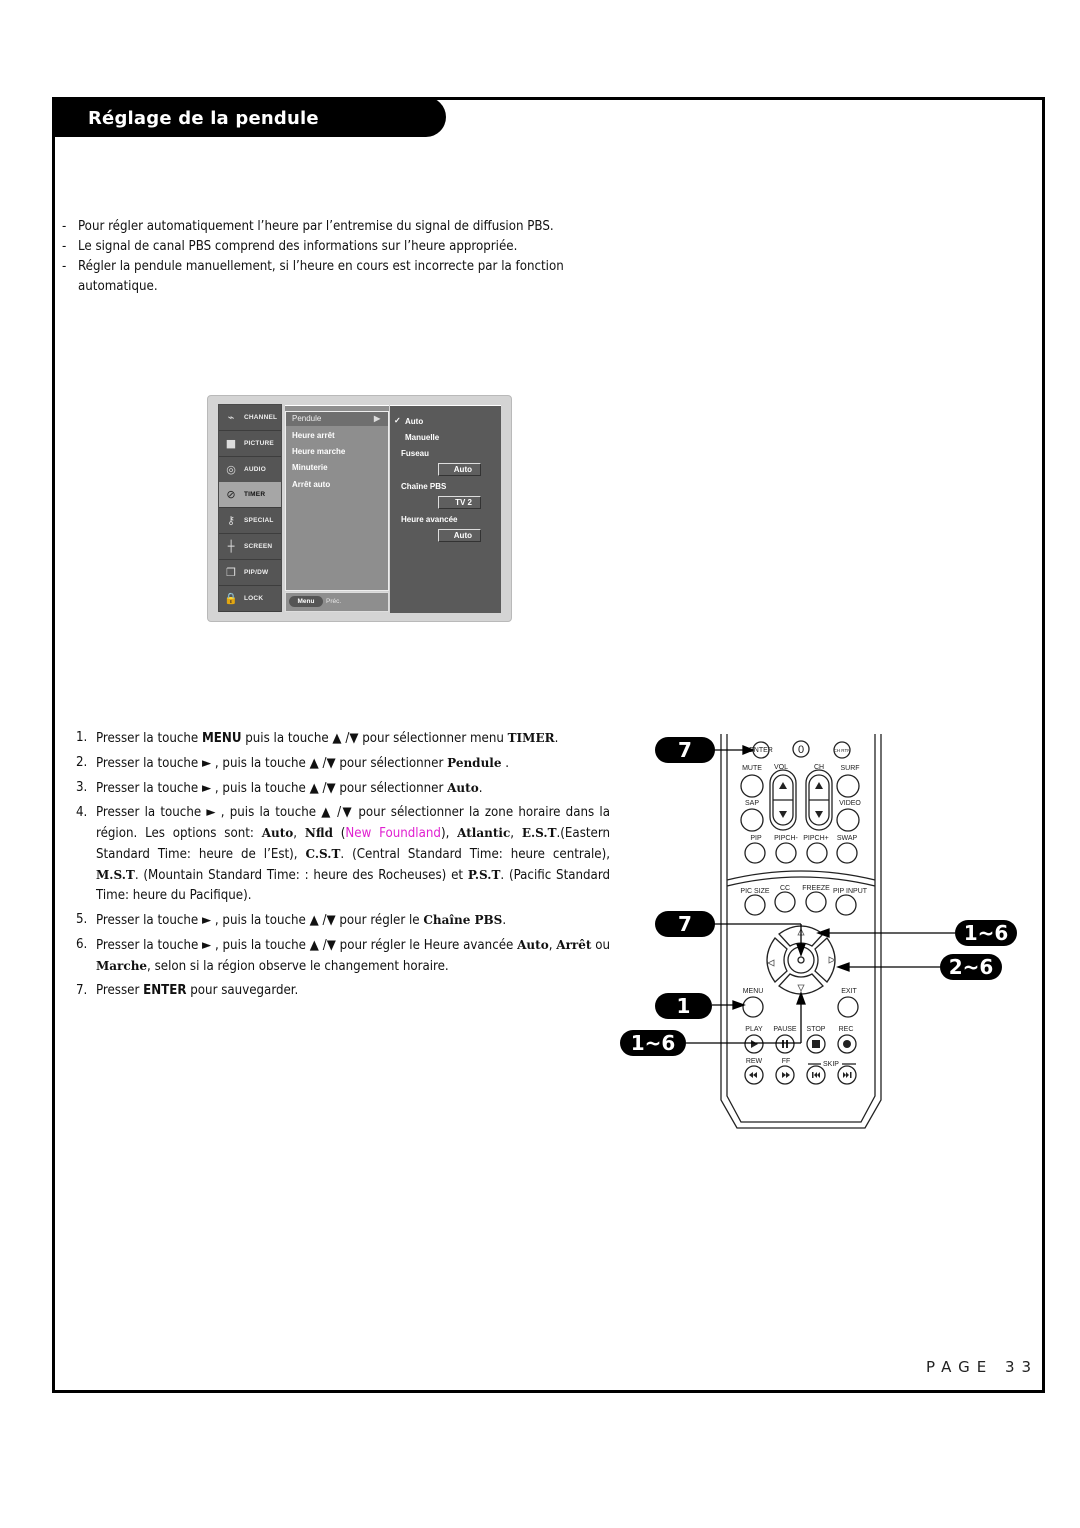  I want to click on osd-submenu-item-minuterie: Minuterie, so click(310, 467).